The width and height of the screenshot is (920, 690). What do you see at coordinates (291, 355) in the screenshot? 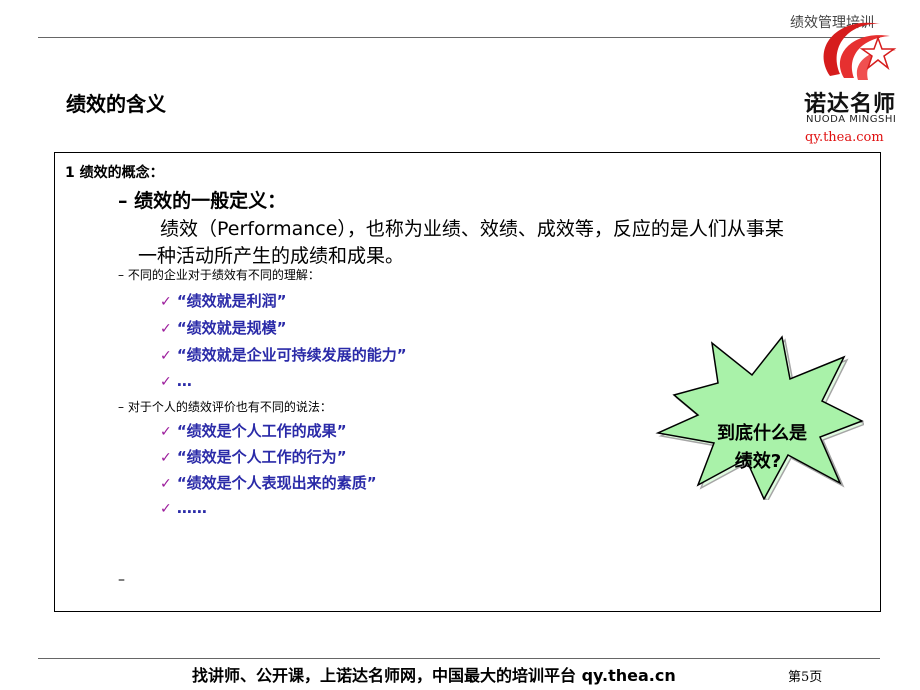
I see `quote-text: “绩效就是企业可持续发展的能力”` at bounding box center [291, 355].